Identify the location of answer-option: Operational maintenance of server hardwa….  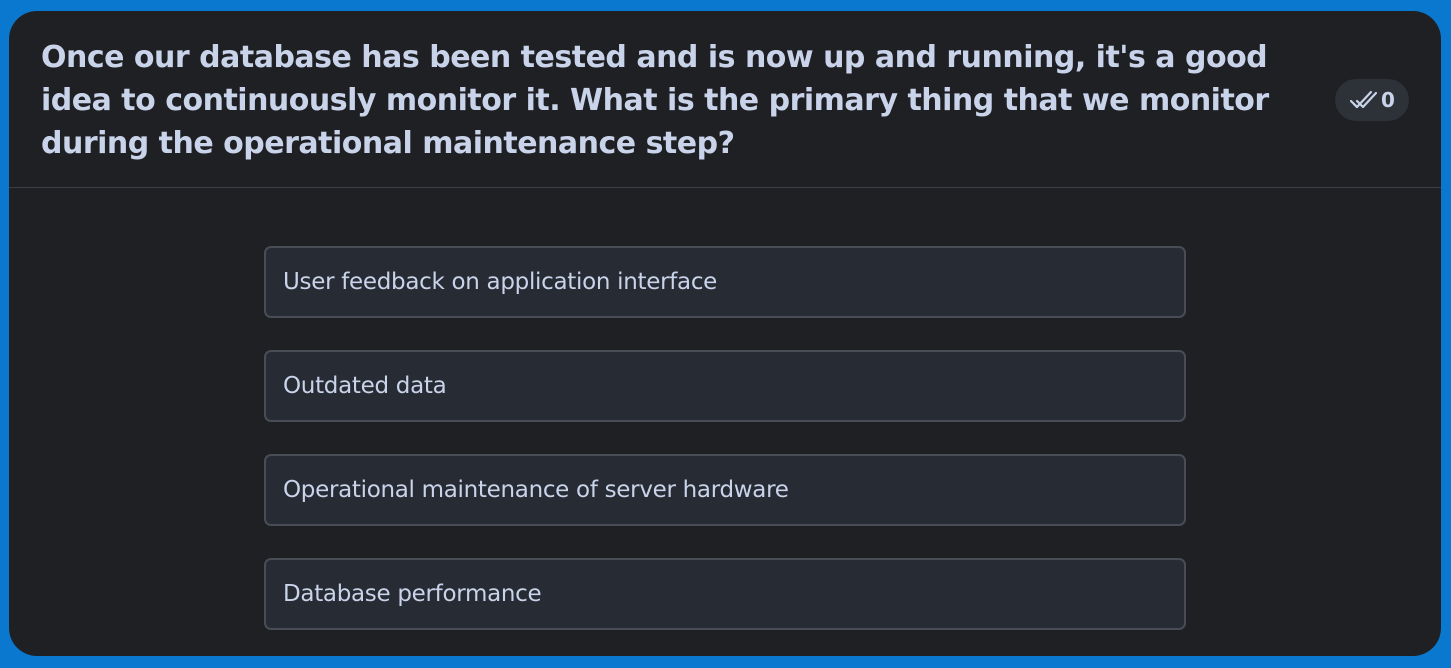
(725, 490).